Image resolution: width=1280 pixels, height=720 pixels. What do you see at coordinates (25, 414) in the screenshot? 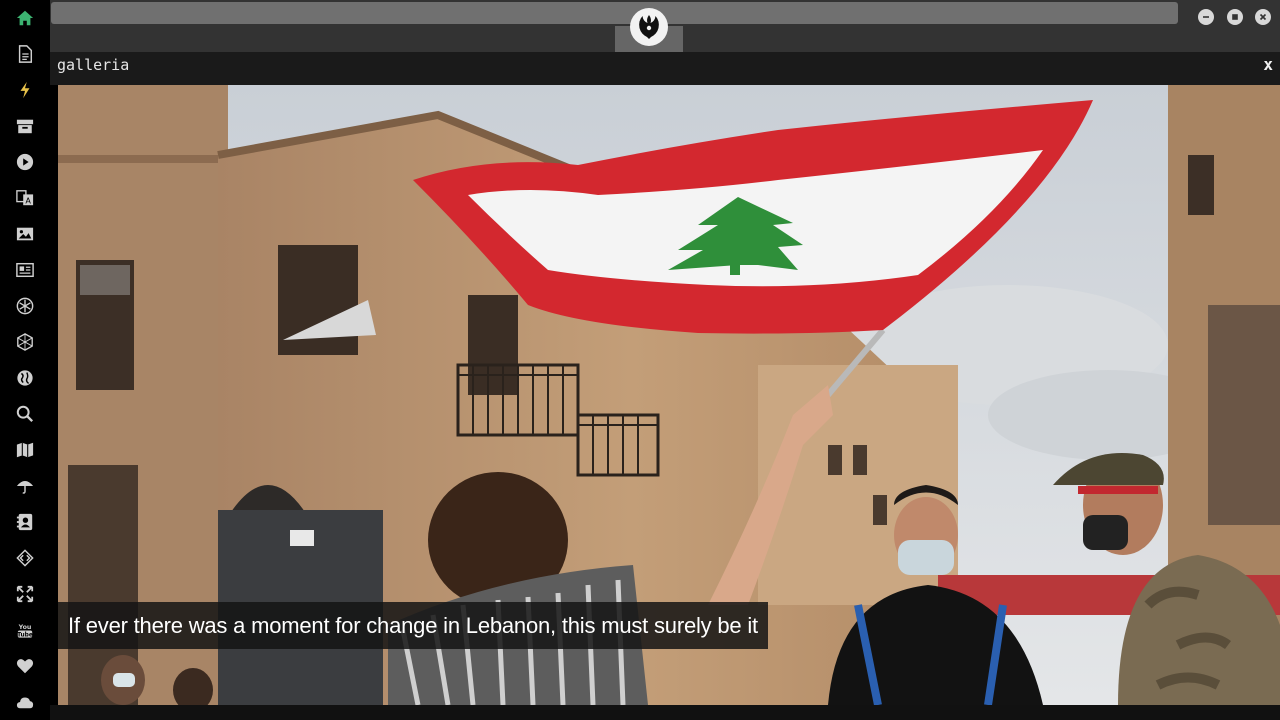
I see `search-icon` at bounding box center [25, 414].